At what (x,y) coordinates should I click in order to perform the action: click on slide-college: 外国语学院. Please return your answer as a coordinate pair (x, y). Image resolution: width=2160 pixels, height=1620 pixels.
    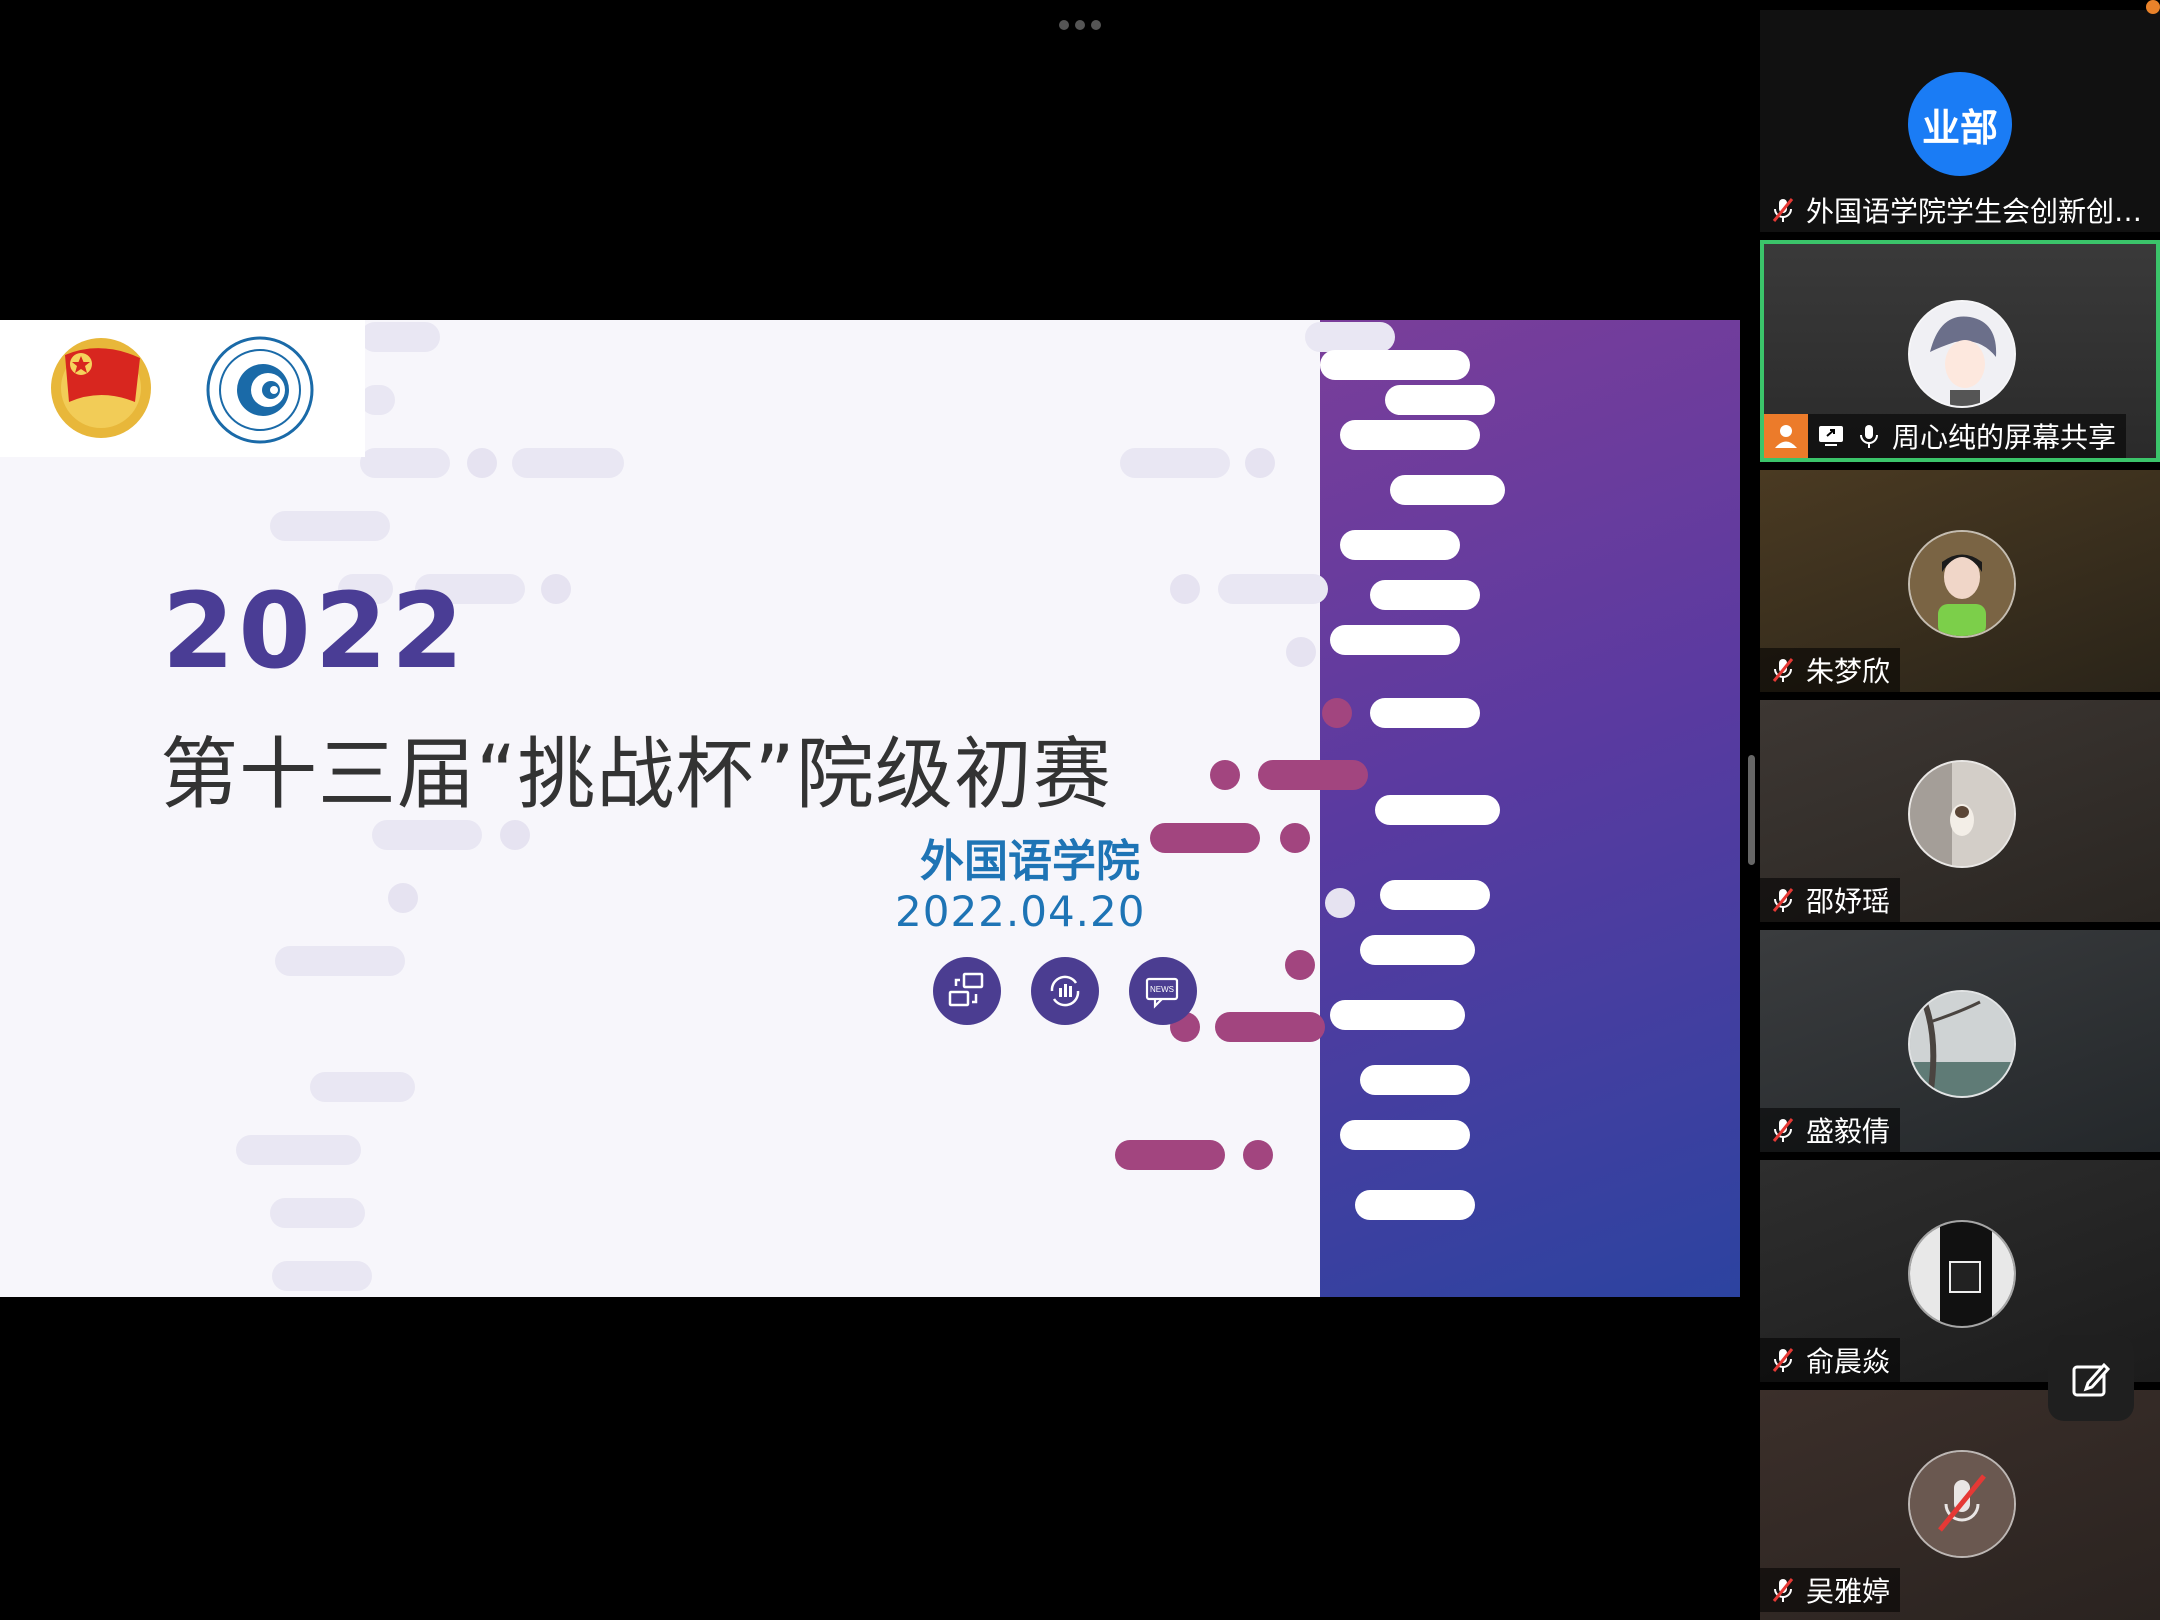
    Looking at the image, I should click on (1030, 861).